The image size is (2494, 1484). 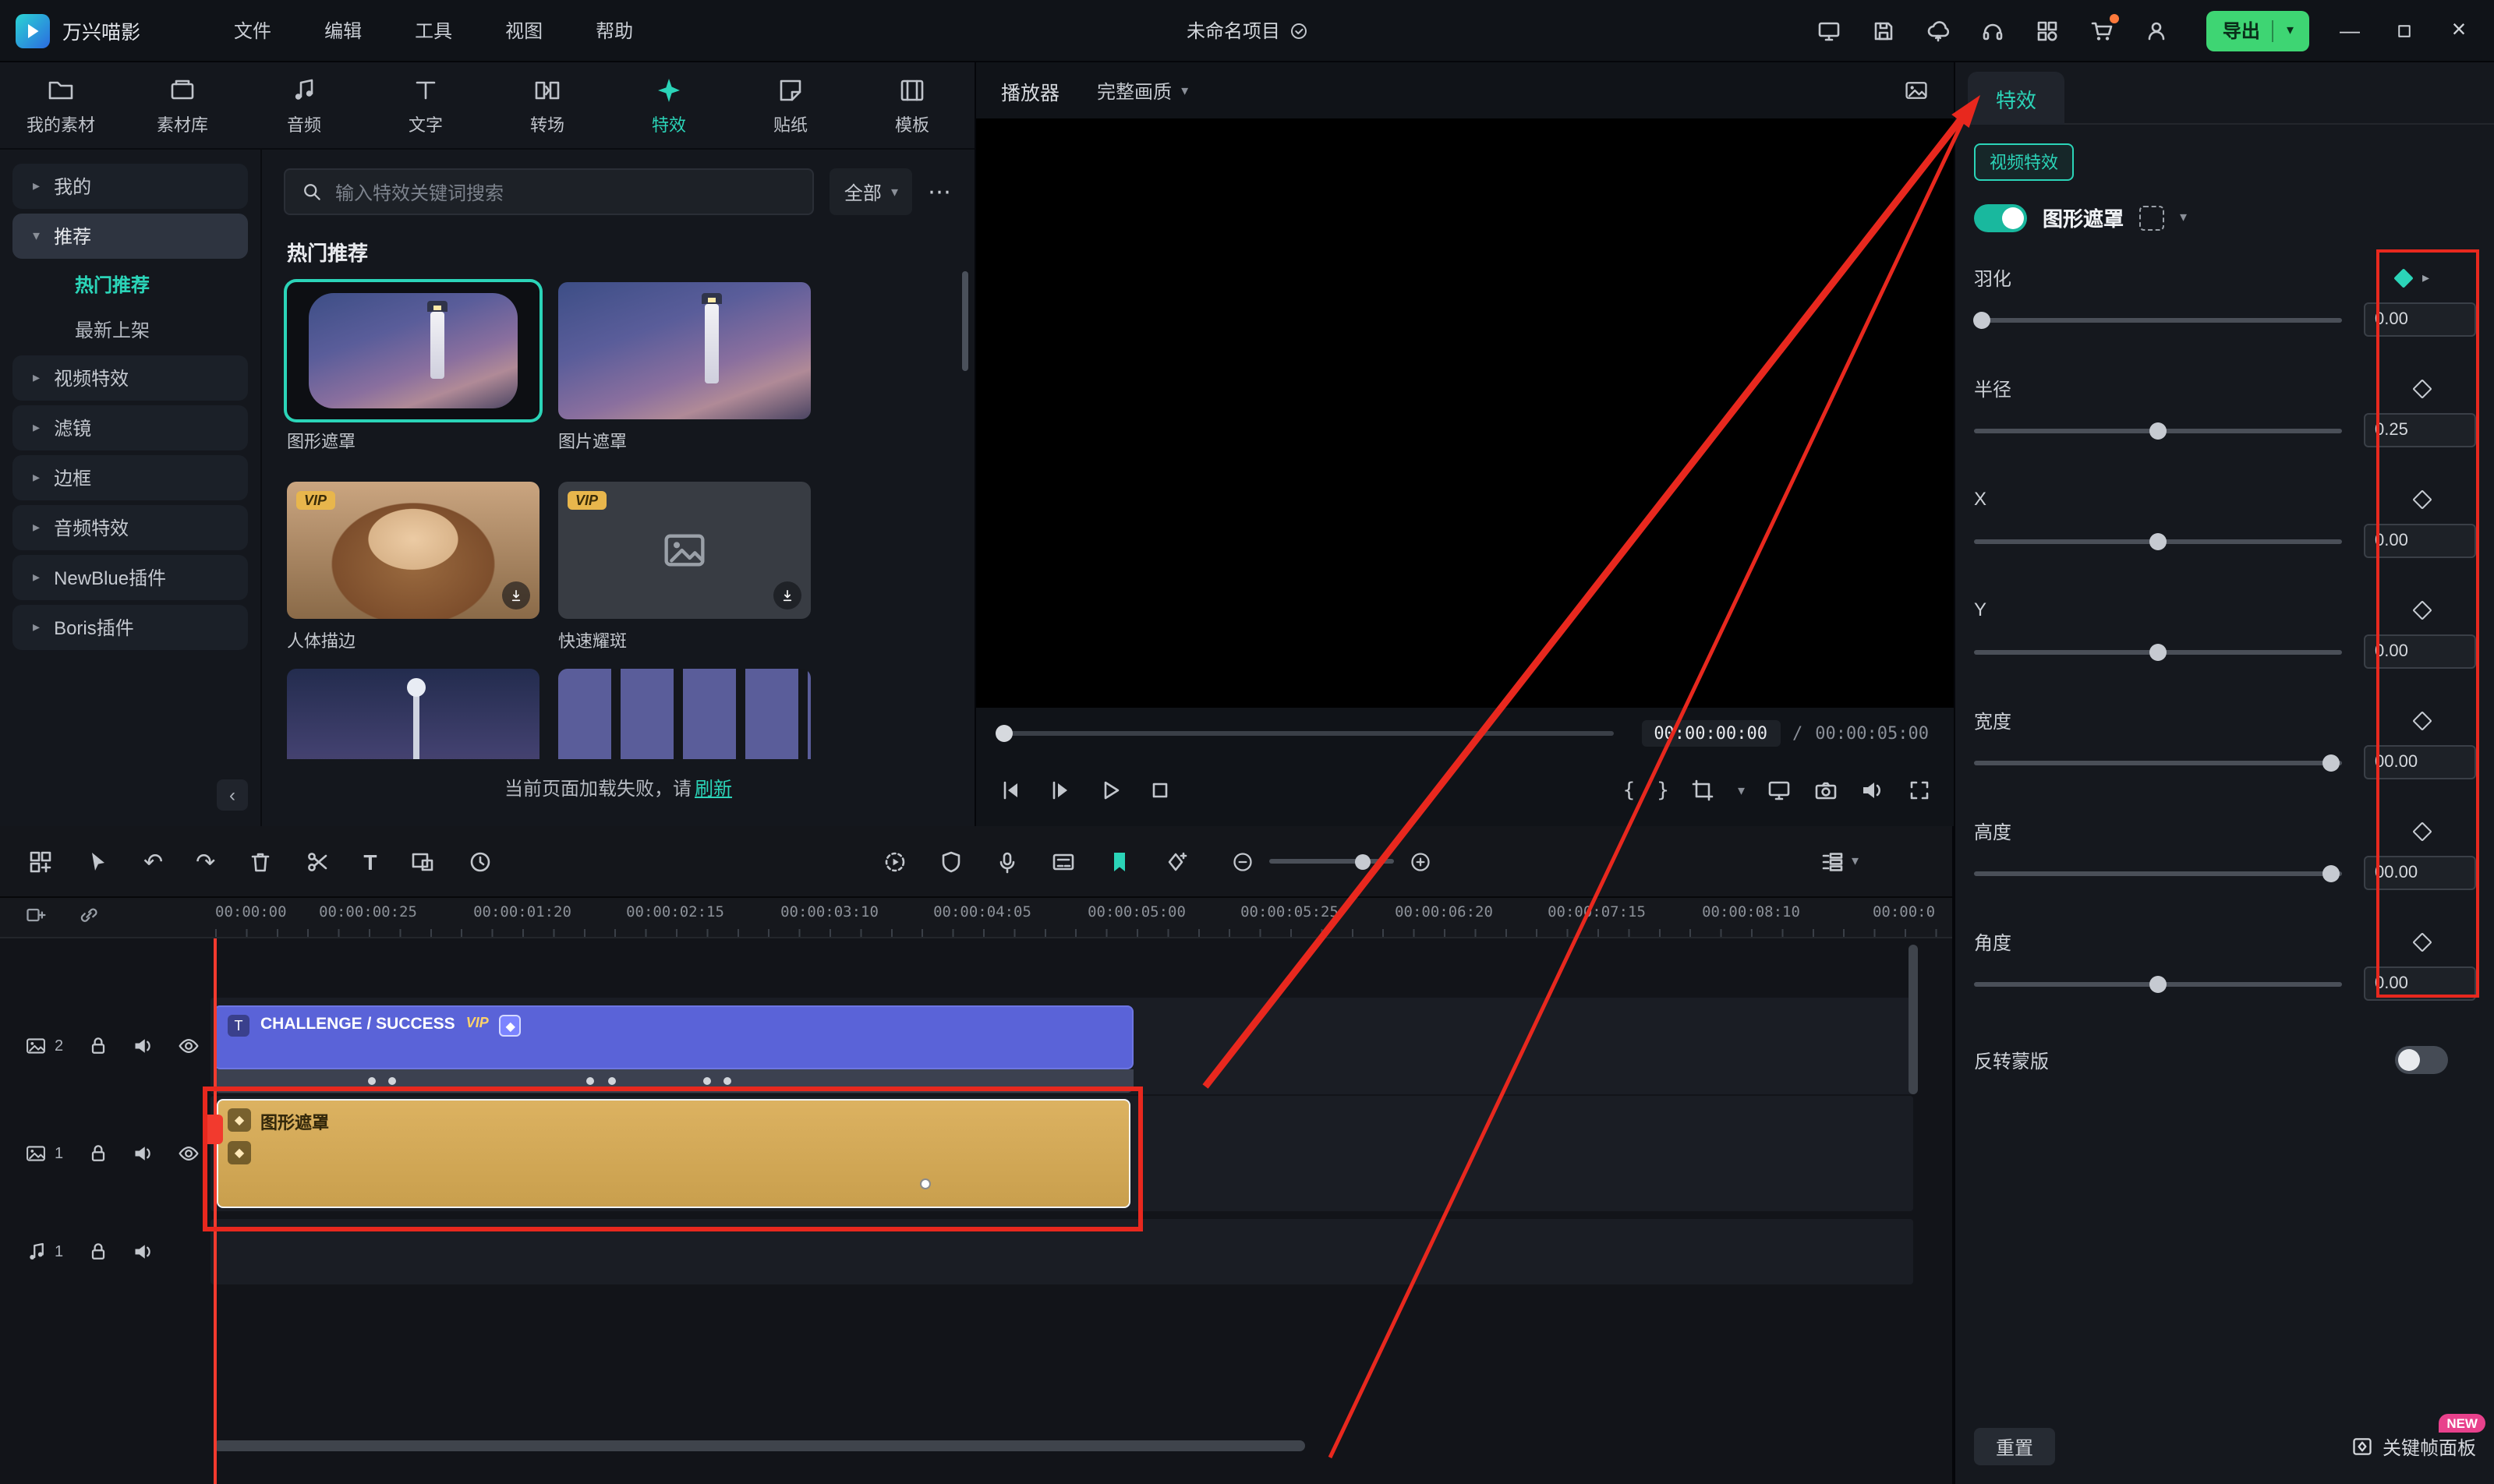 What do you see at coordinates (1825, 790) in the screenshot?
I see `snapshot-icon` at bounding box center [1825, 790].